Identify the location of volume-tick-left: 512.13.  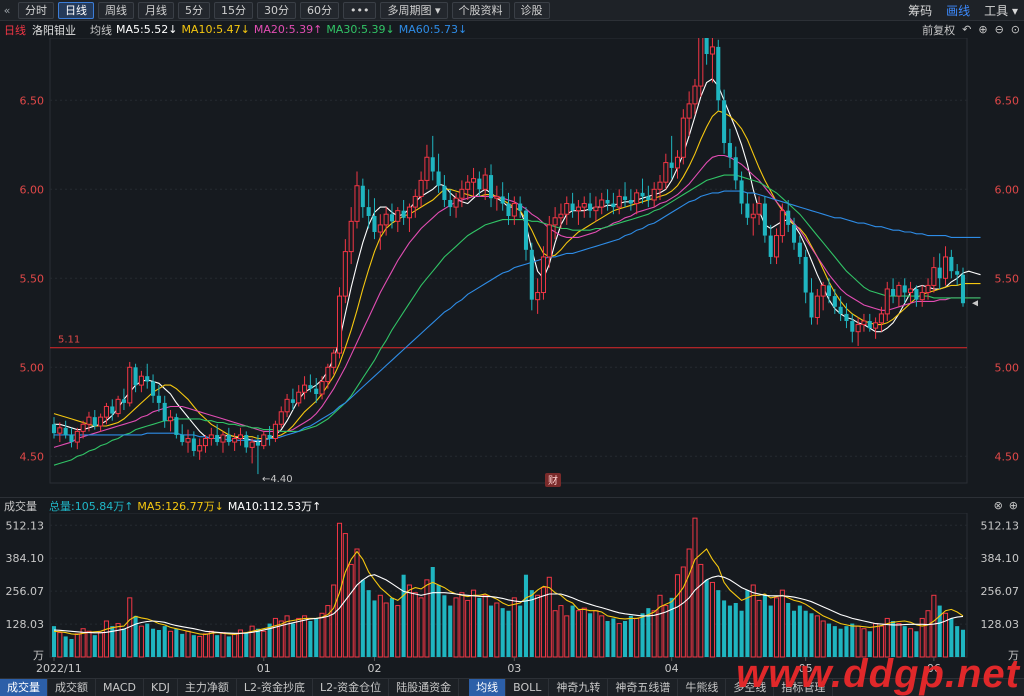
(25, 525).